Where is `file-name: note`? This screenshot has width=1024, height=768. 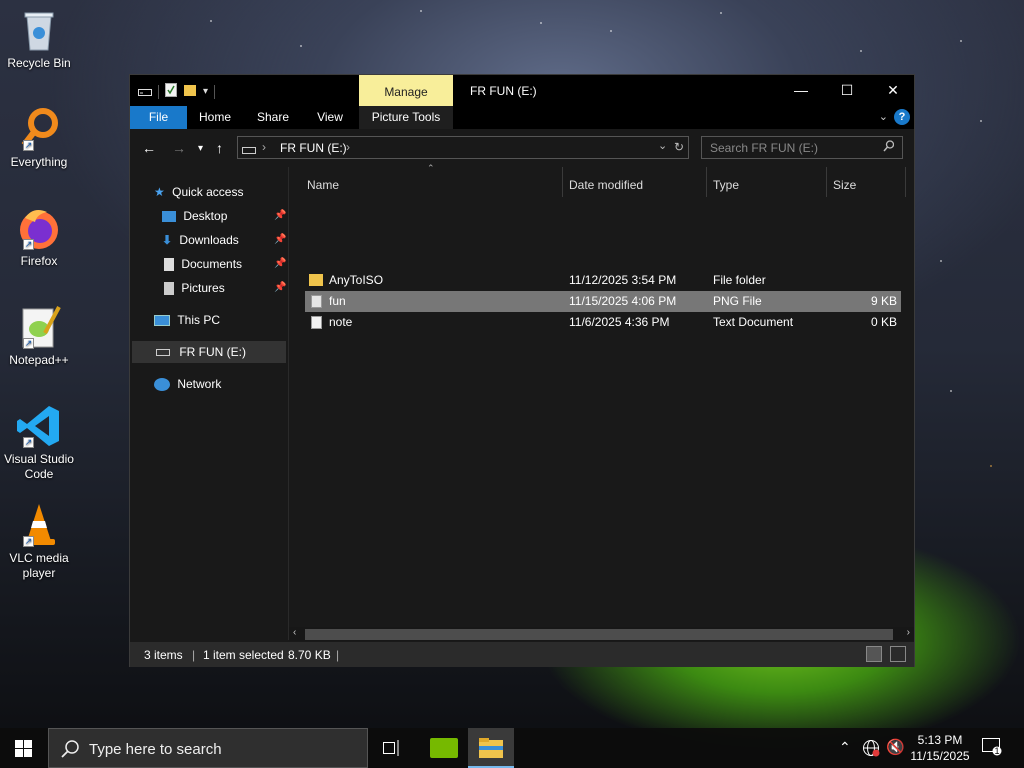 file-name: note is located at coordinates (341, 322).